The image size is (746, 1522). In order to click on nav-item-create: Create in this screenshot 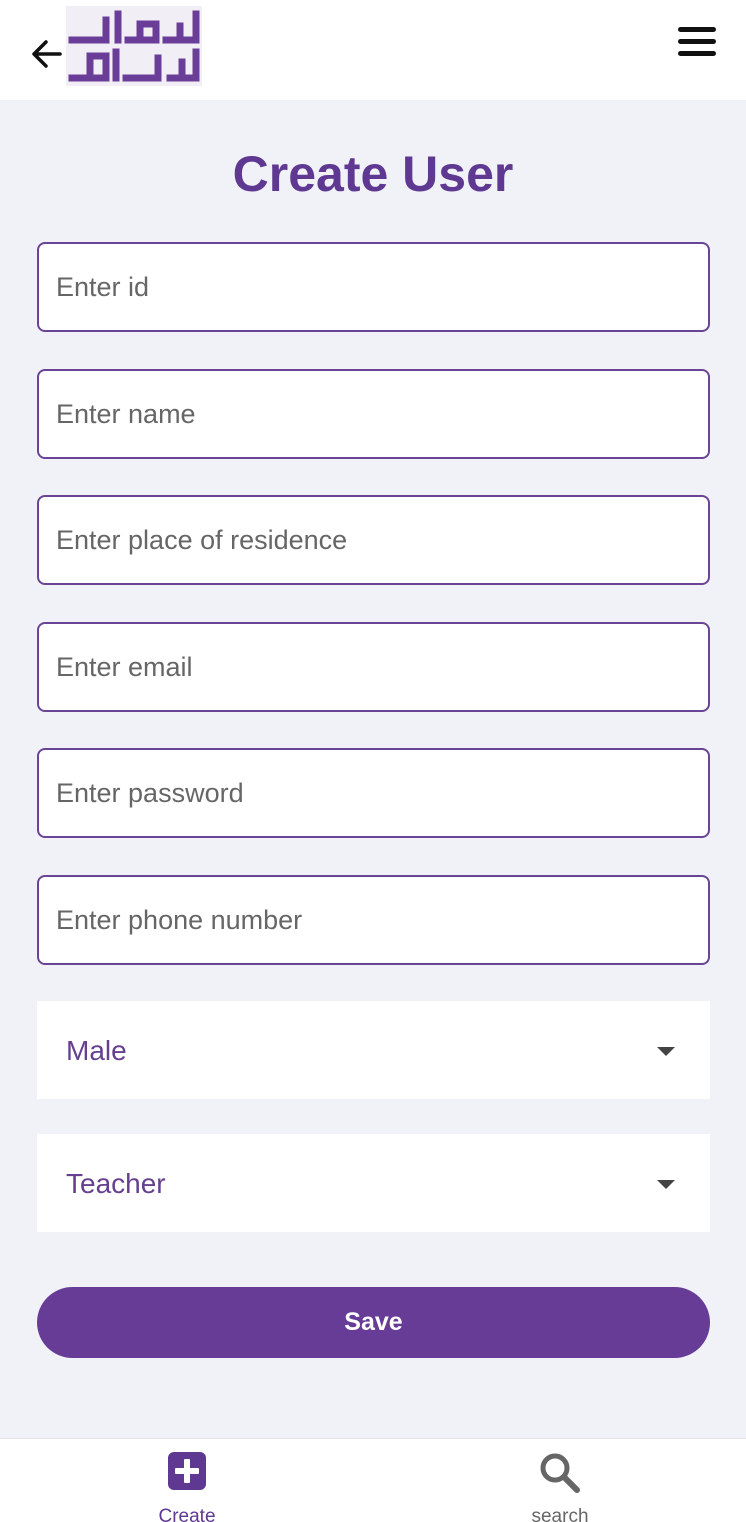, I will do `click(187, 1480)`.